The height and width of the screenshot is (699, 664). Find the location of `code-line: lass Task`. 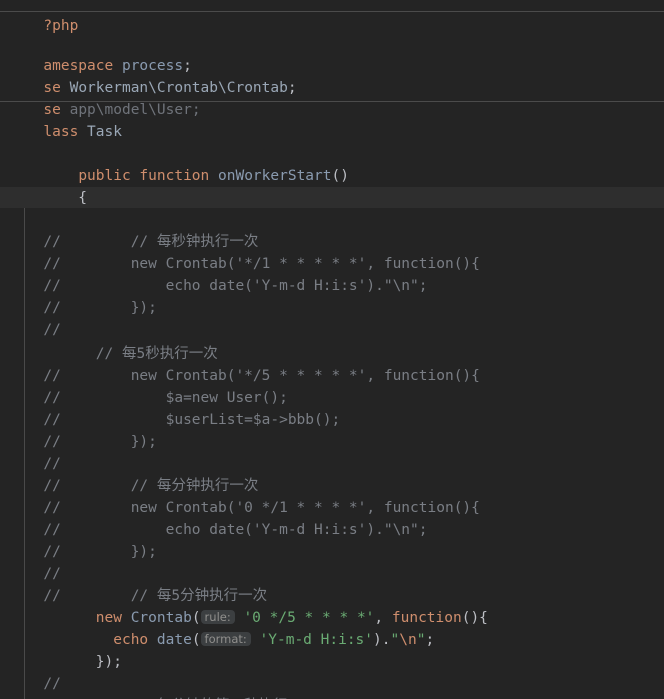

code-line: lass Task is located at coordinates (327, 121).